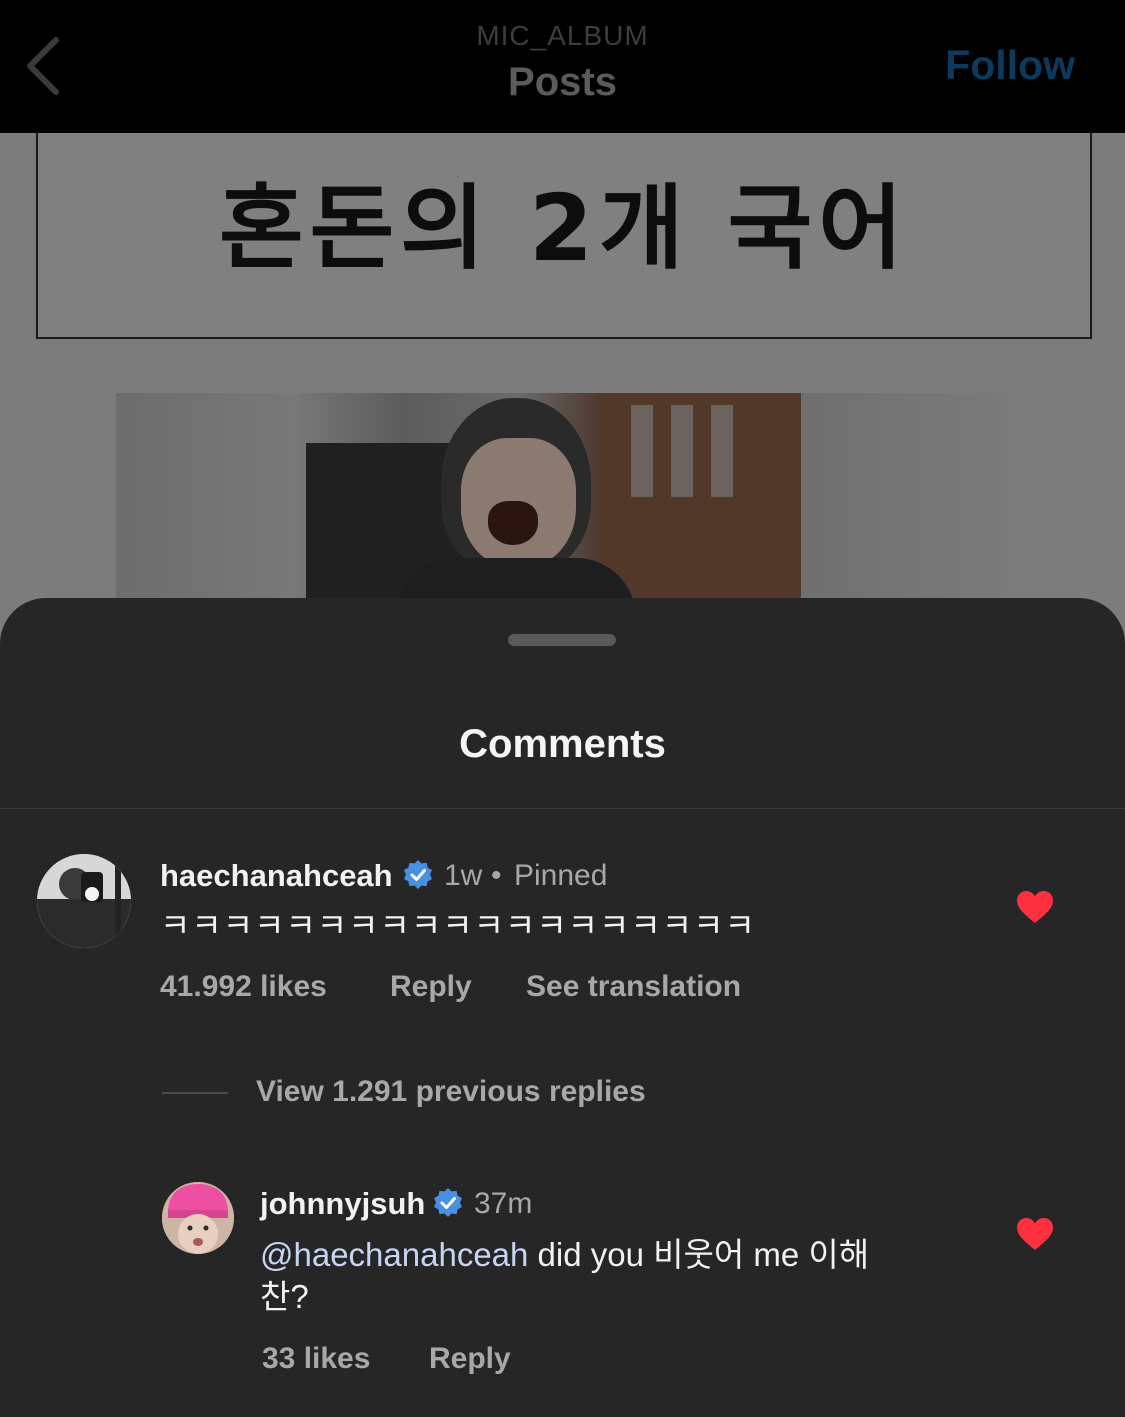 The height and width of the screenshot is (1417, 1125). What do you see at coordinates (276, 876) in the screenshot?
I see `comment-username: haechanahceah` at bounding box center [276, 876].